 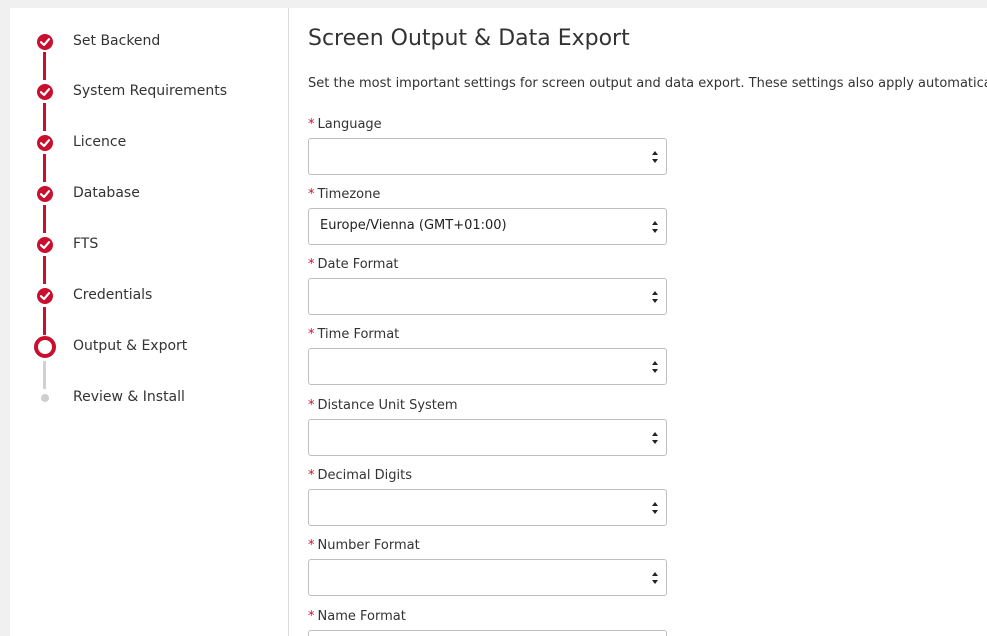 I want to click on name-format-select, so click(x=487, y=633).